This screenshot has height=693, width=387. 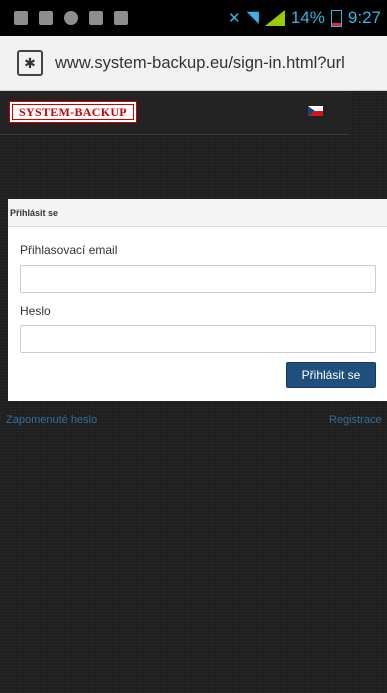 I want to click on register-link: Registrace, so click(x=355, y=420).